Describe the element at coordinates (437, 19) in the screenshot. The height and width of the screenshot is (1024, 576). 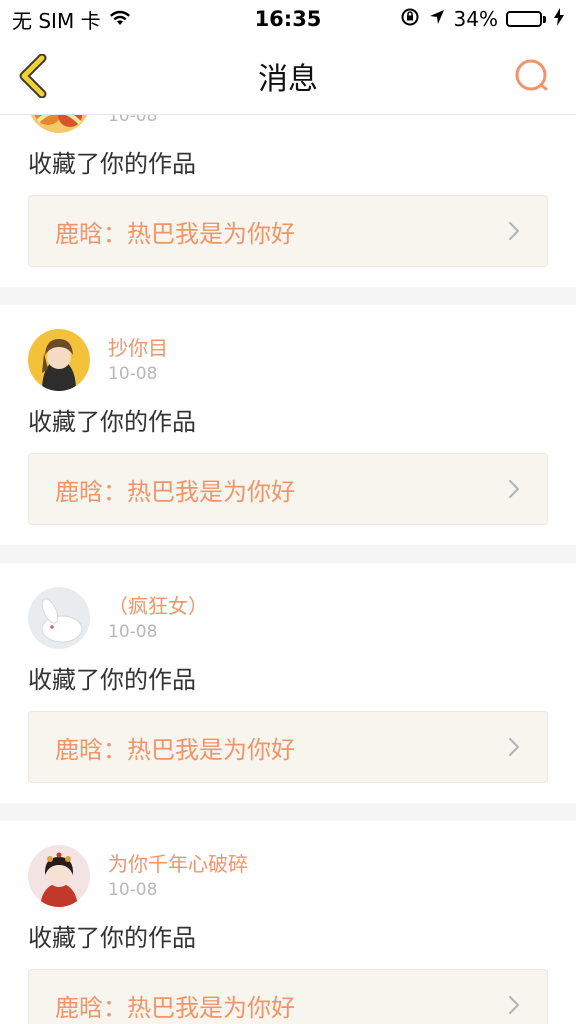
I see `location-arrow-icon` at that location.